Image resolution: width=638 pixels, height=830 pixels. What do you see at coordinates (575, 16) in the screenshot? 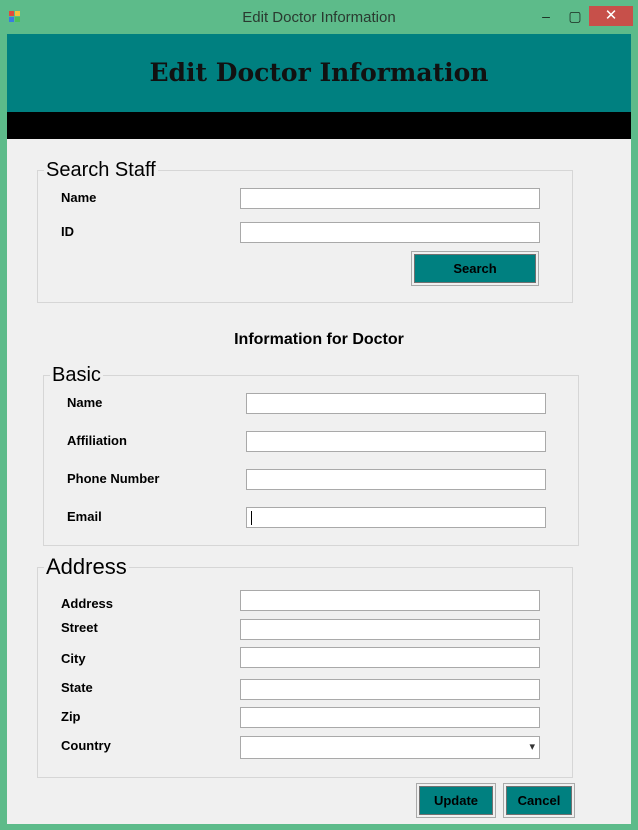
I see `maximize-button: ▢` at bounding box center [575, 16].